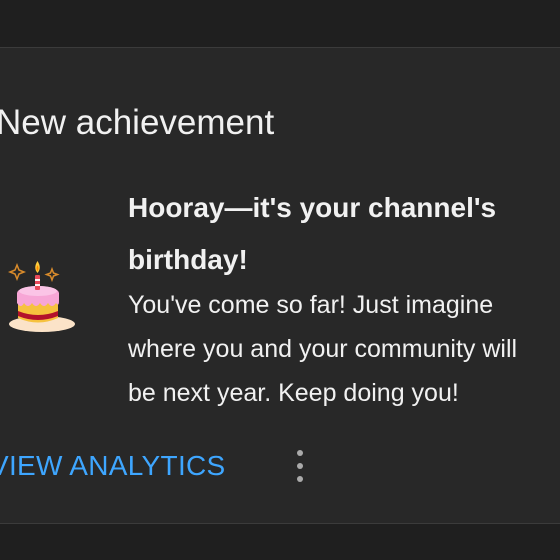 This screenshot has height=560, width=560. What do you see at coordinates (113, 466) in the screenshot?
I see `view-analytics-button: VIEW ANALYTICS` at bounding box center [113, 466].